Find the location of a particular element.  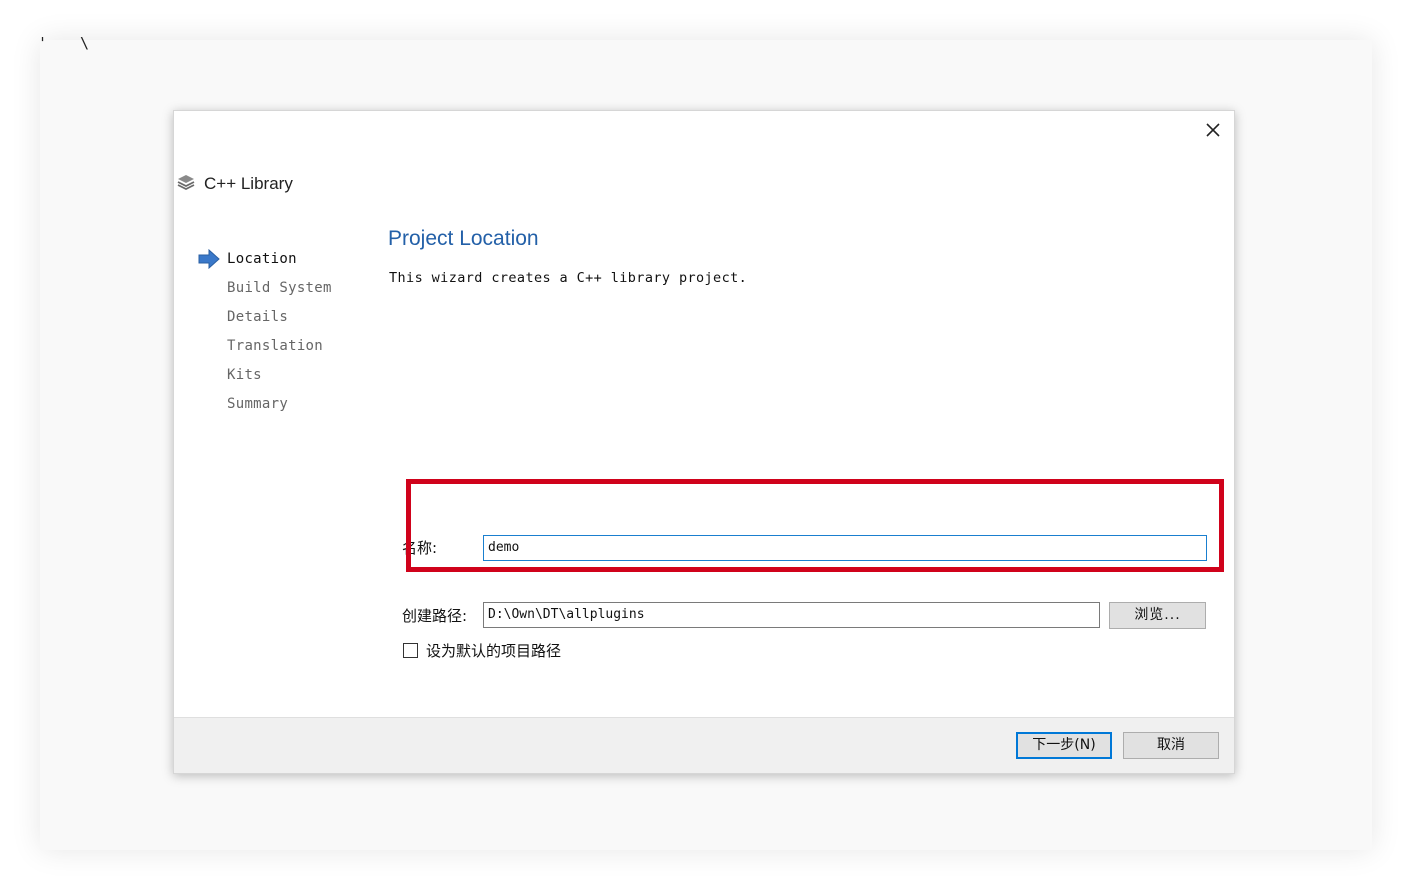

cancel-button: 取消 is located at coordinates (1171, 745).